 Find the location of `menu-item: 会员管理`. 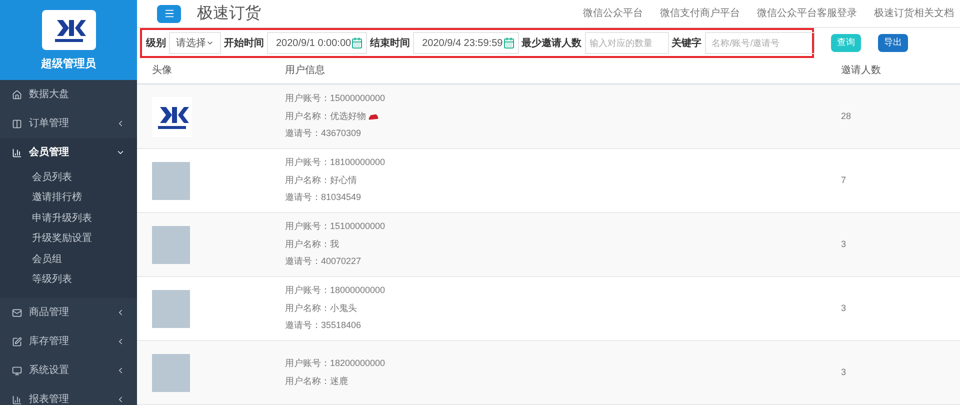

menu-item: 会员管理 is located at coordinates (68, 152).